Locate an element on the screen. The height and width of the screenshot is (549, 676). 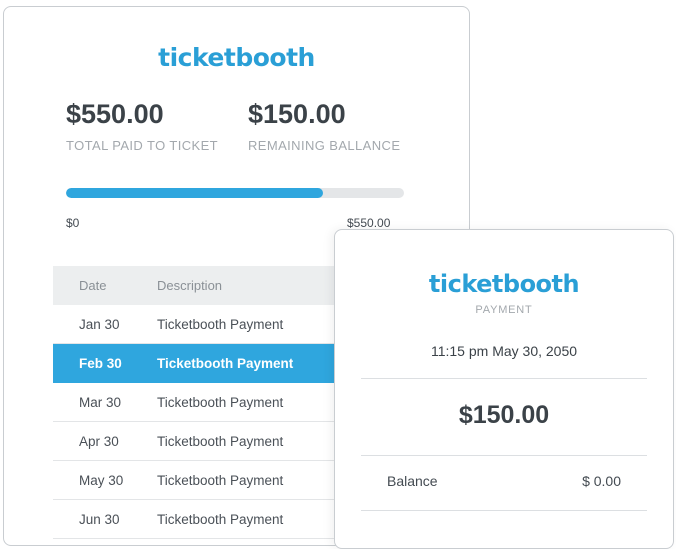
remaining-balance-amount: $150.00 is located at coordinates (297, 114).